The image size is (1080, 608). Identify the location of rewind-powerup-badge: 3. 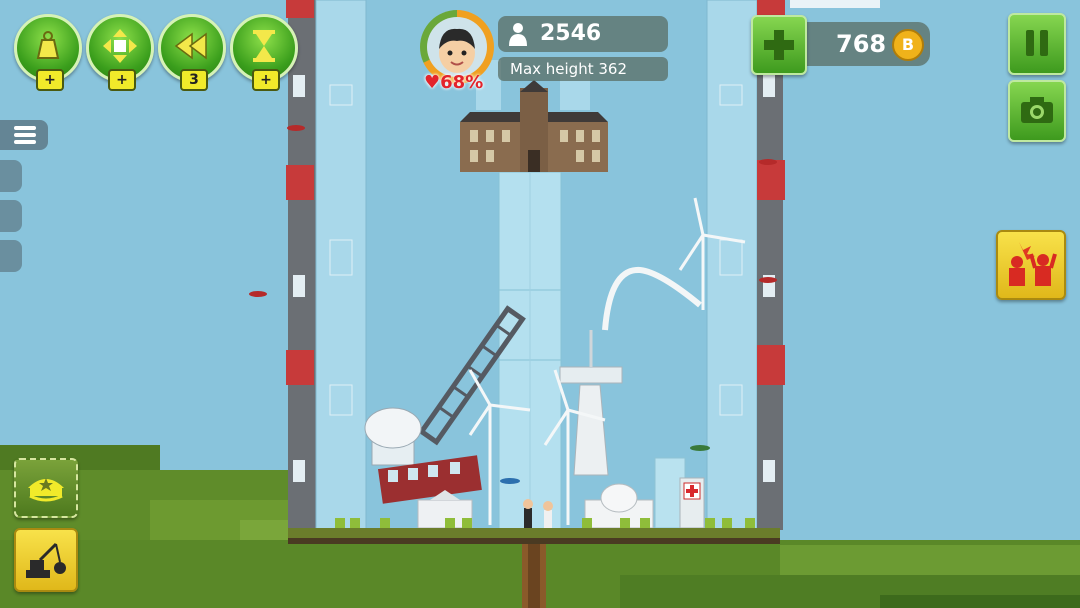
(194, 80).